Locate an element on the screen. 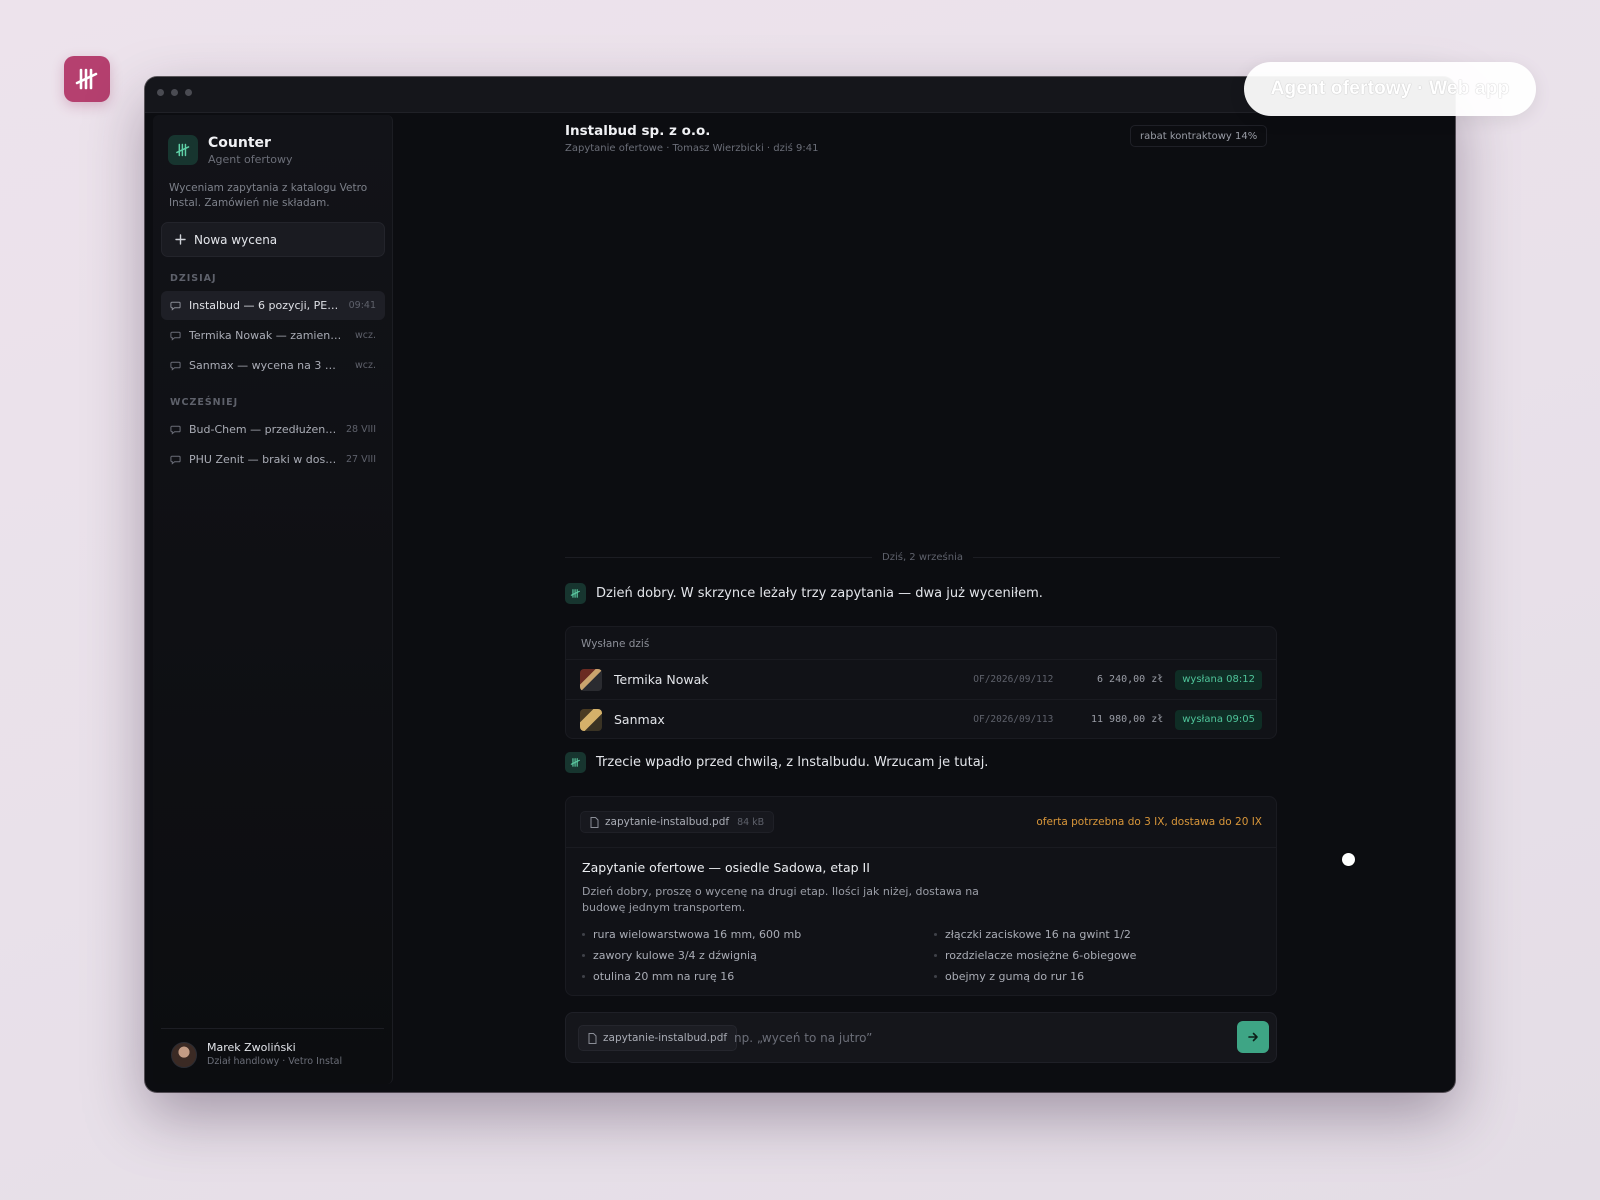 The width and height of the screenshot is (1600, 1200). new-quote-button: Nowa wycena is located at coordinates (273, 239).